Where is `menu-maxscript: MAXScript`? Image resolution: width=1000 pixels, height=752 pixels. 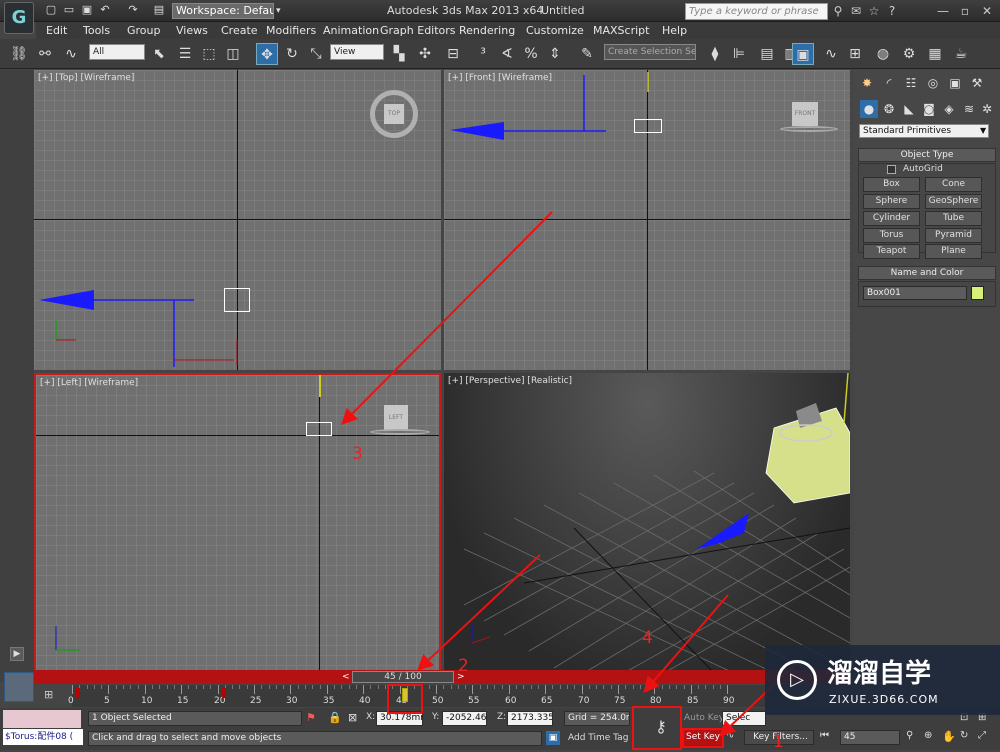
menu-maxscript: MAXScript is located at coordinates (621, 30).